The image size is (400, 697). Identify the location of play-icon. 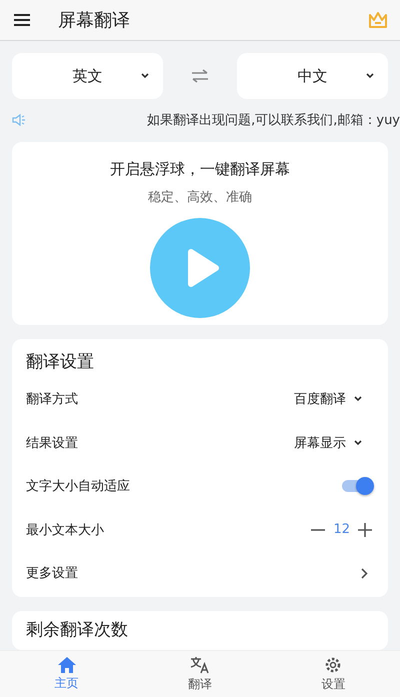
(203, 268).